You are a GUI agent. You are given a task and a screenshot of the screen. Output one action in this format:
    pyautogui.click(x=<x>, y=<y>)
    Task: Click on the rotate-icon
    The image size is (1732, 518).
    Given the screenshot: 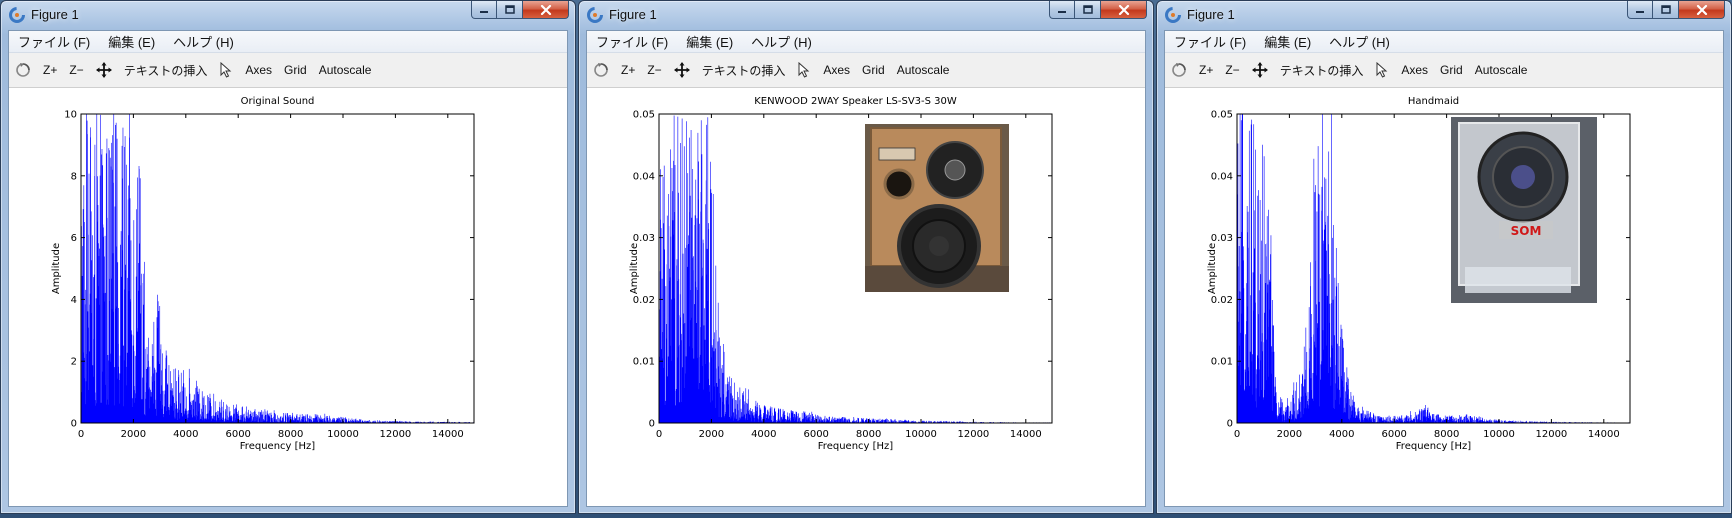 What is the action you would take?
    pyautogui.click(x=601, y=70)
    